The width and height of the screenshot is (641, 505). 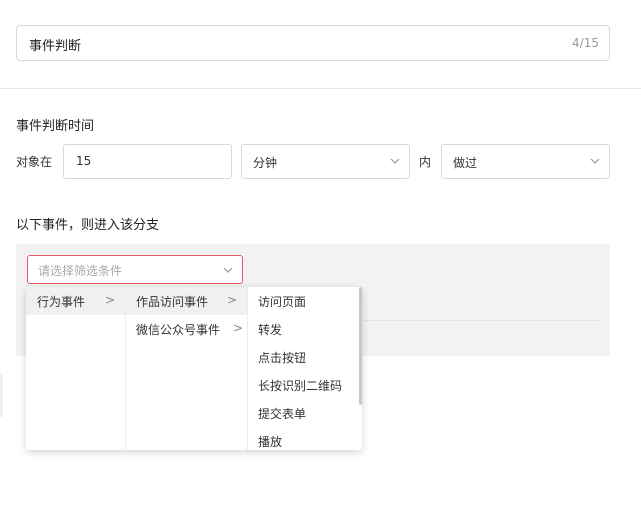 I want to click on cascader-option-wechat-oa-events: 微信公众号事件 >, so click(x=186, y=329).